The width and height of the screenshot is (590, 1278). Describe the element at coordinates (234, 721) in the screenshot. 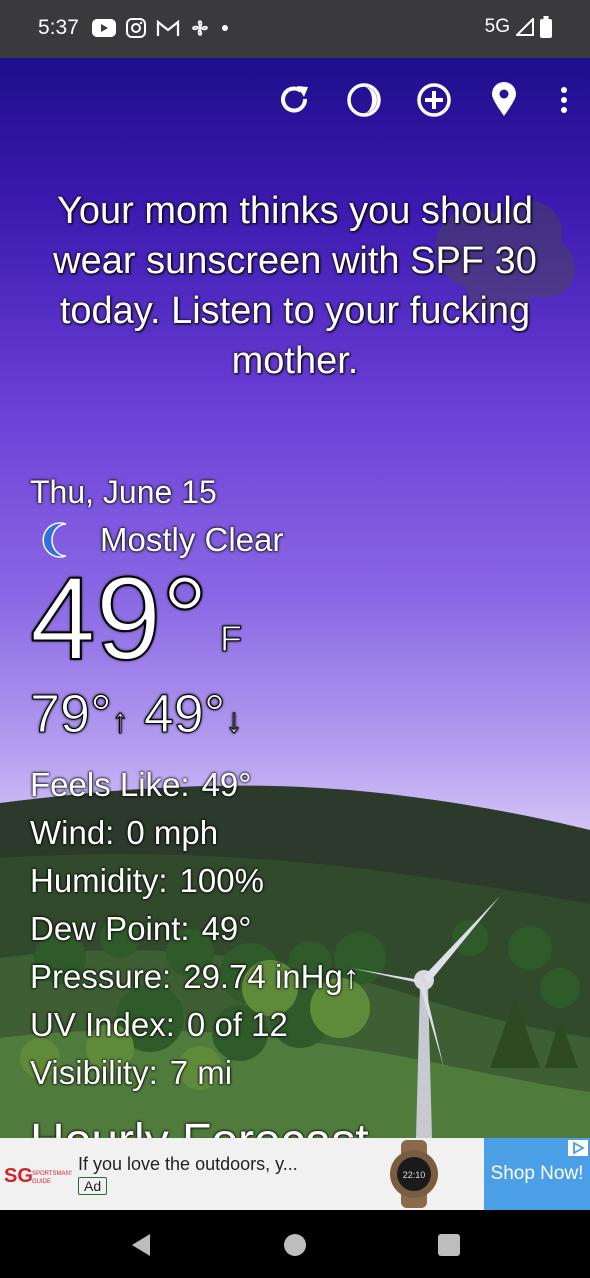

I see `low-arrow: ↓` at that location.